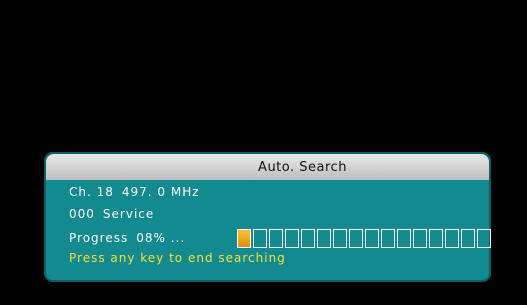  What do you see at coordinates (302, 167) in the screenshot?
I see `dialog-title: Auto. Search` at bounding box center [302, 167].